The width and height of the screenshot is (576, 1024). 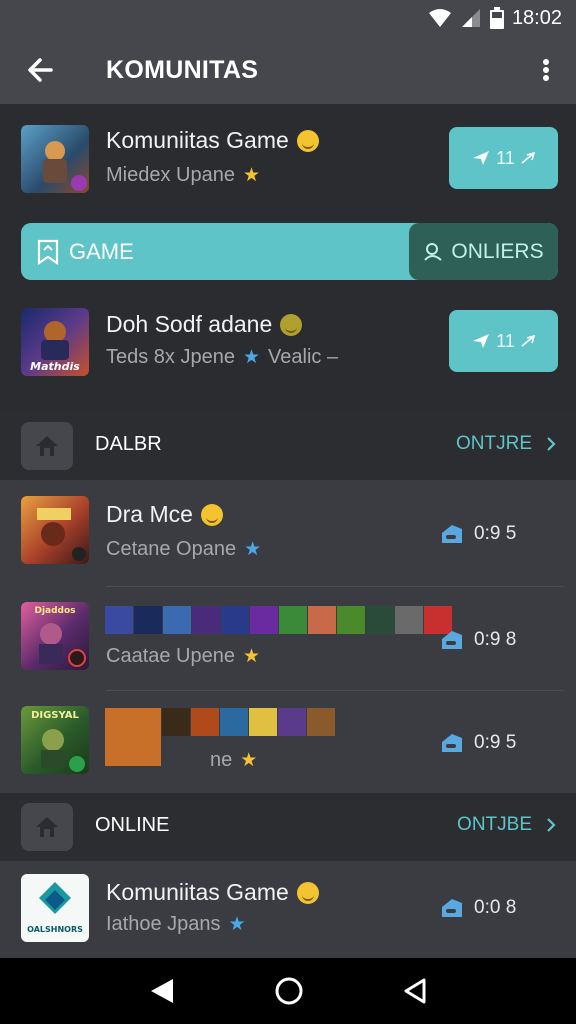 What do you see at coordinates (170, 357) in the screenshot?
I see `item-subtitle-text: Teds 8x Jpene` at bounding box center [170, 357].